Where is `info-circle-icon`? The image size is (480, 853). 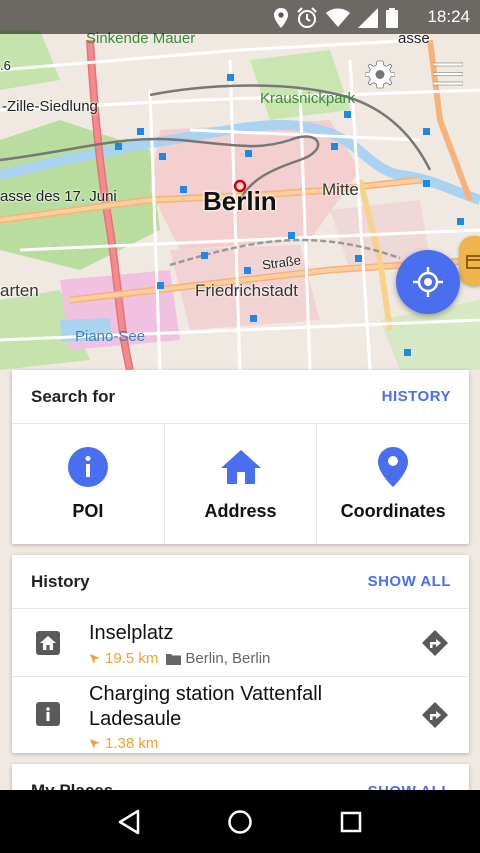
info-circle-icon is located at coordinates (87, 466).